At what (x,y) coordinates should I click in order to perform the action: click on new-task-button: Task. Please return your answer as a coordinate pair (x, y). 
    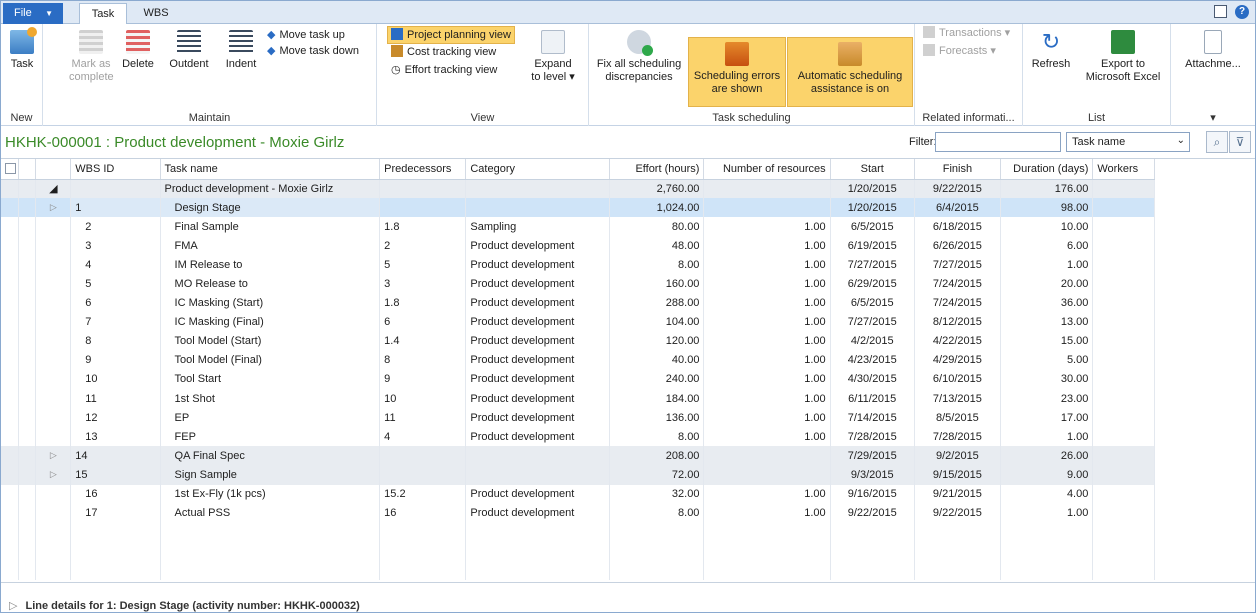
    Looking at the image, I should click on (22, 49).